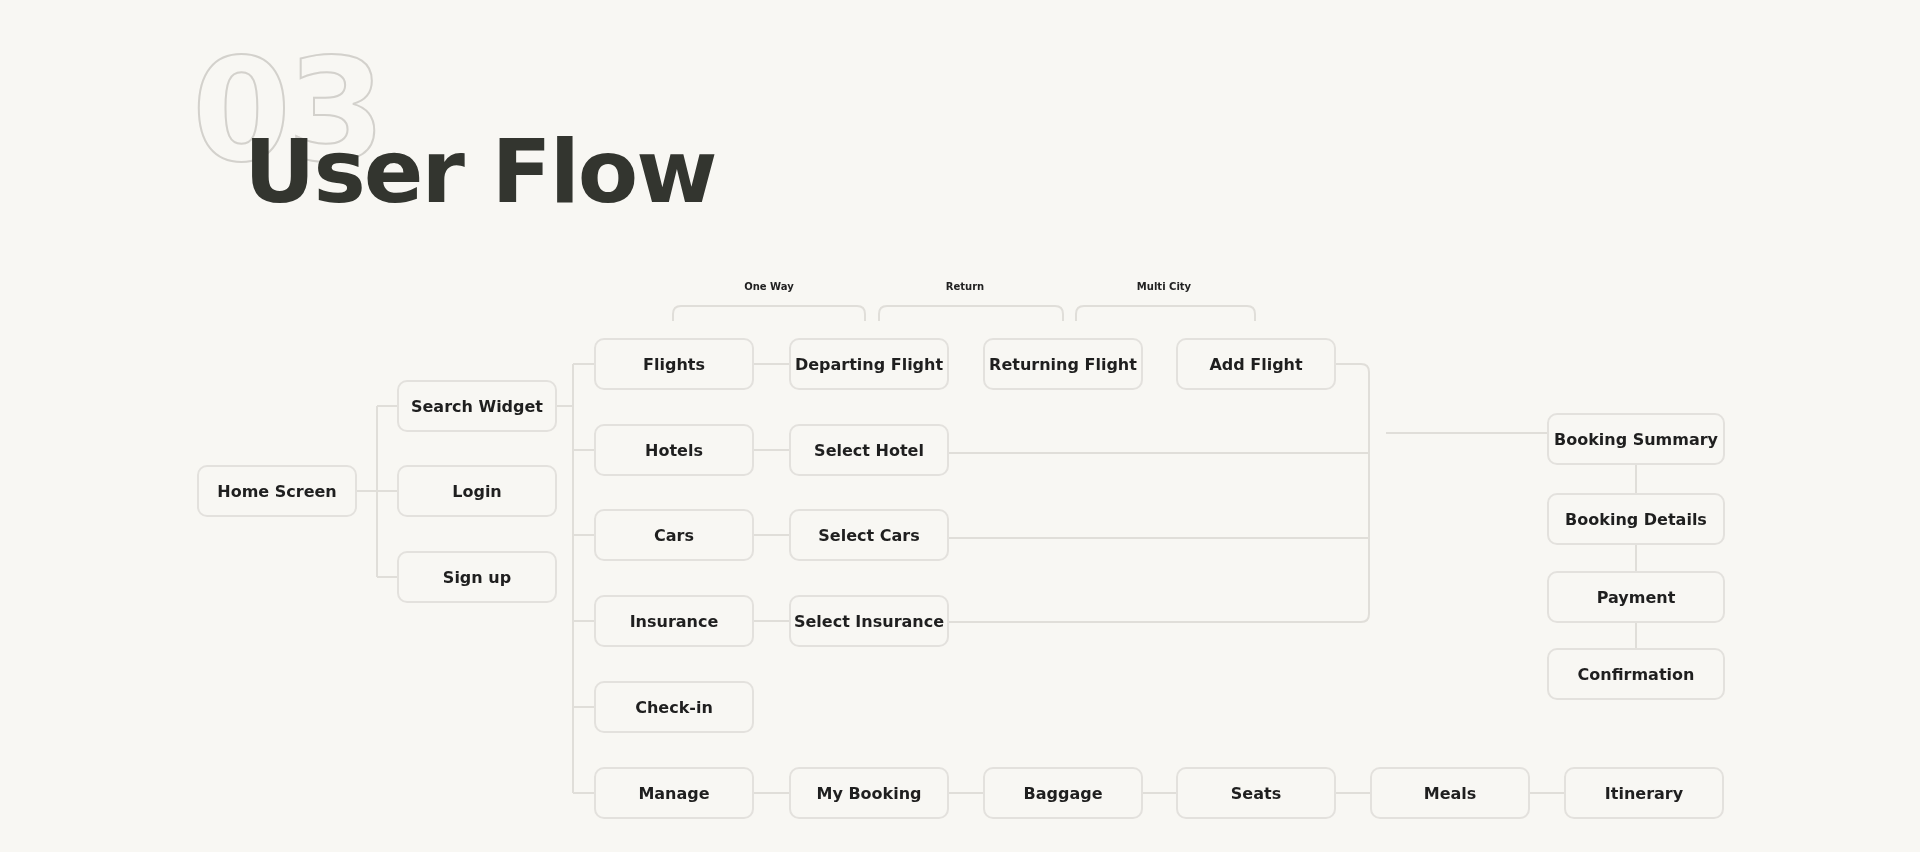 Image resolution: width=1920 pixels, height=852 pixels. Describe the element at coordinates (965, 286) in the screenshot. I see `branch-label: Return` at that location.